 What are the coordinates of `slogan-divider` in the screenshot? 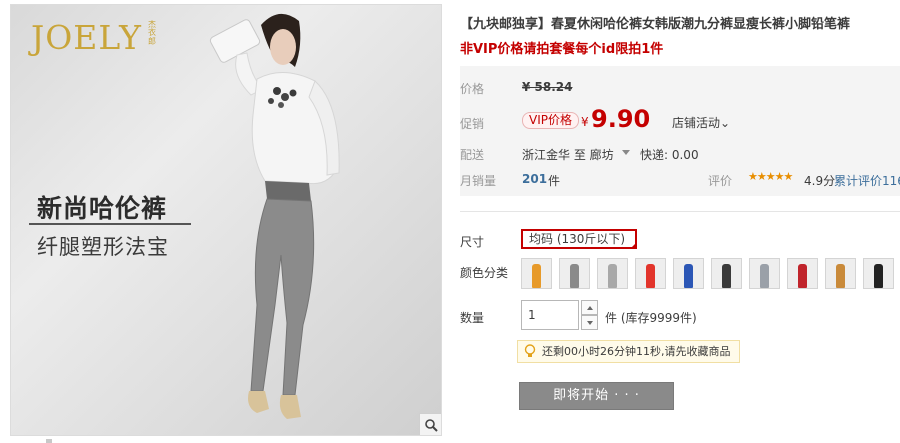 It's located at (110, 224).